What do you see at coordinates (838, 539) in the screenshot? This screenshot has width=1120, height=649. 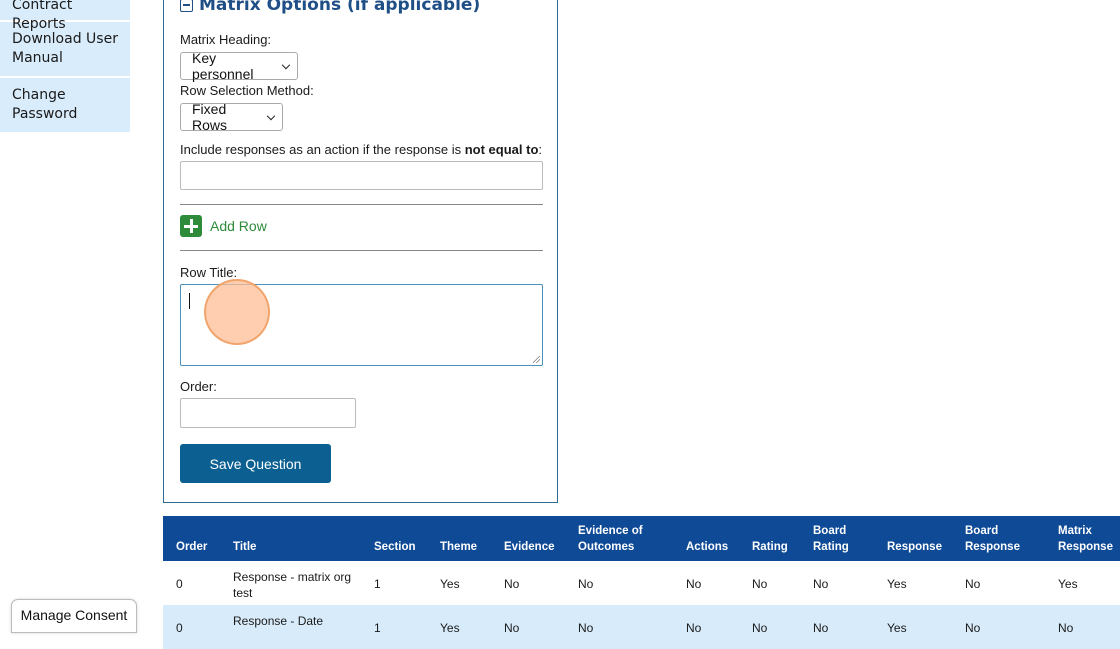 I see `column-header-board-rating: Board Rating` at bounding box center [838, 539].